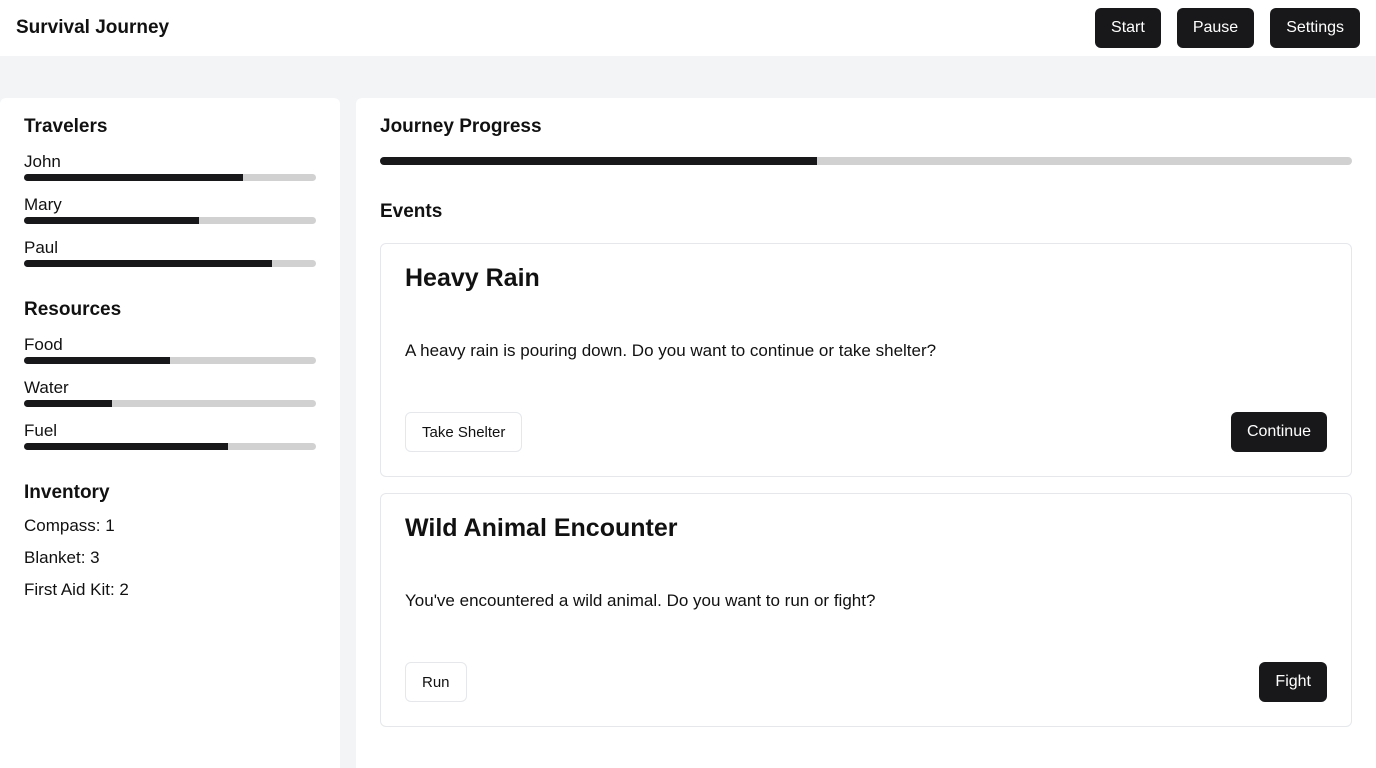 The image size is (1376, 768). Describe the element at coordinates (66, 126) in the screenshot. I see `travelers-title: Travelers` at that location.